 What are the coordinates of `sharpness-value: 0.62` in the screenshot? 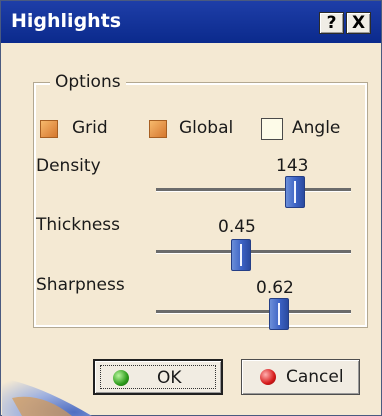 It's located at (275, 288).